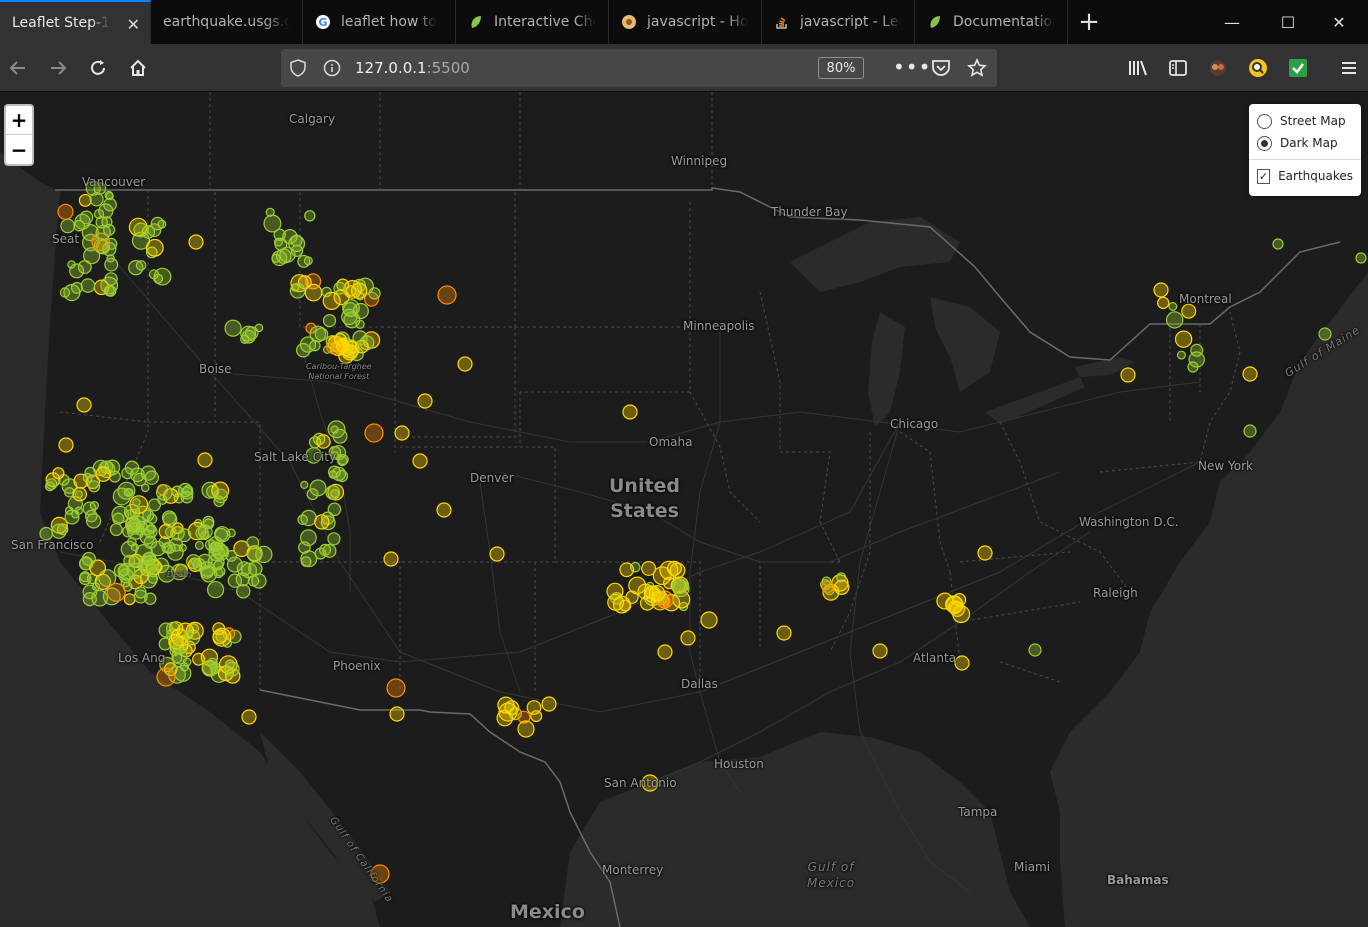 The width and height of the screenshot is (1368, 927). What do you see at coordinates (1339, 22) in the screenshot?
I see `close-window-icon: ✕` at bounding box center [1339, 22].